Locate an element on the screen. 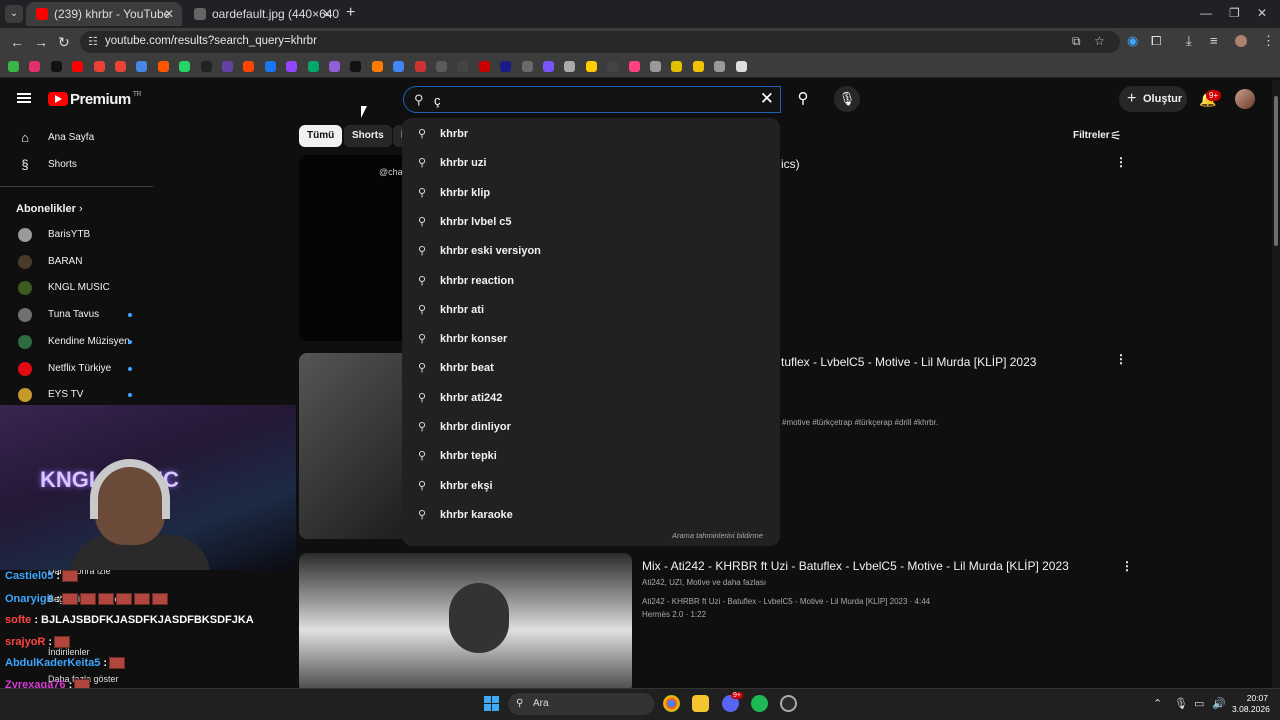 This screenshot has height=720, width=1280. tab-youtube: (239) khrbr - YouTube ✕ is located at coordinates (104, 14).